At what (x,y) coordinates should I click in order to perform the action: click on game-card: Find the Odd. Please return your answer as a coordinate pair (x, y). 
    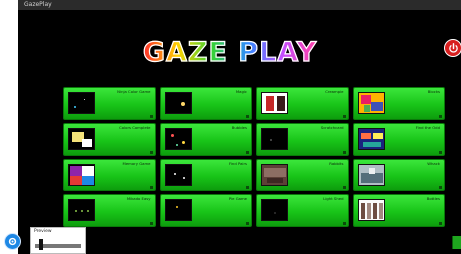
    Looking at the image, I should click on (398, 139).